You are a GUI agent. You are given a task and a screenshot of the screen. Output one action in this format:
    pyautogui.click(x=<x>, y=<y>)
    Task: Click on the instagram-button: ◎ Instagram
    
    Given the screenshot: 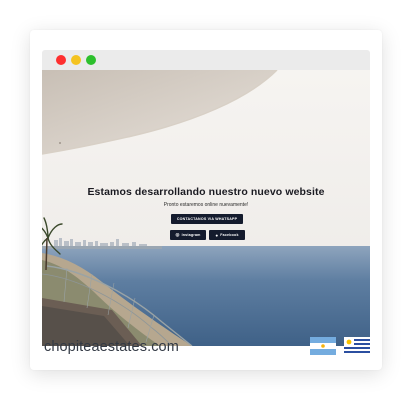 What is the action you would take?
    pyautogui.click(x=188, y=235)
    